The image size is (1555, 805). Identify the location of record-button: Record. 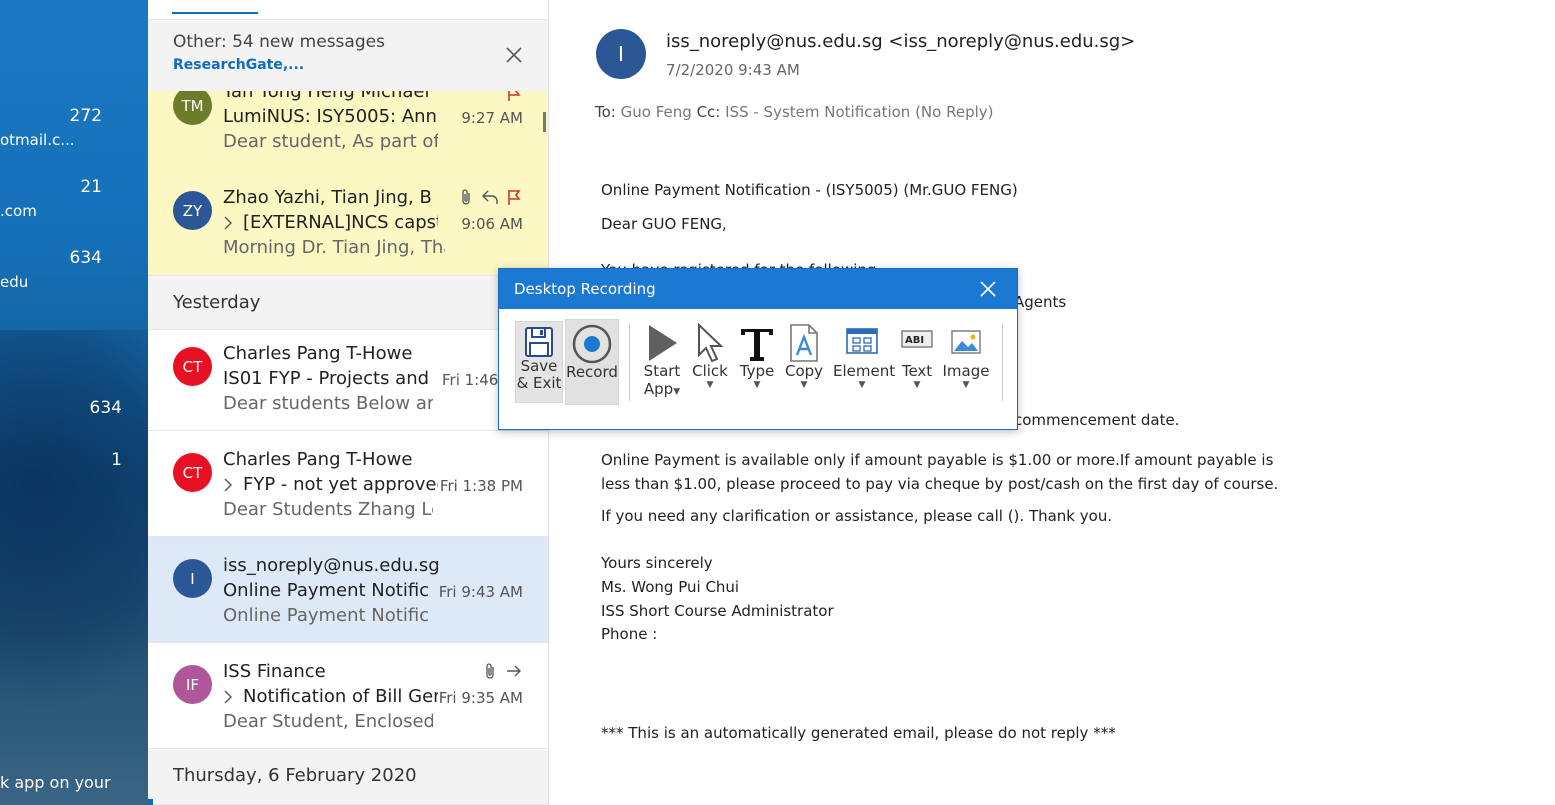
(592, 362).